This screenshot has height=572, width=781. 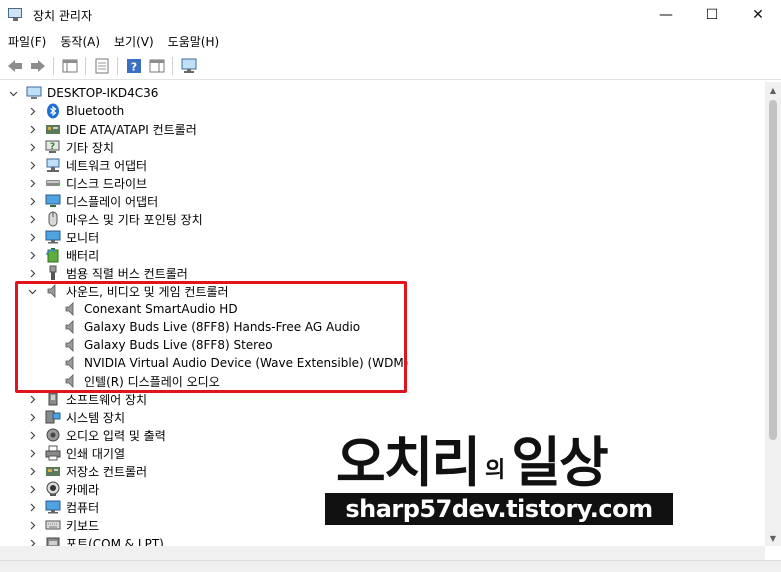 I want to click on maximize-button: ☐, so click(x=712, y=15).